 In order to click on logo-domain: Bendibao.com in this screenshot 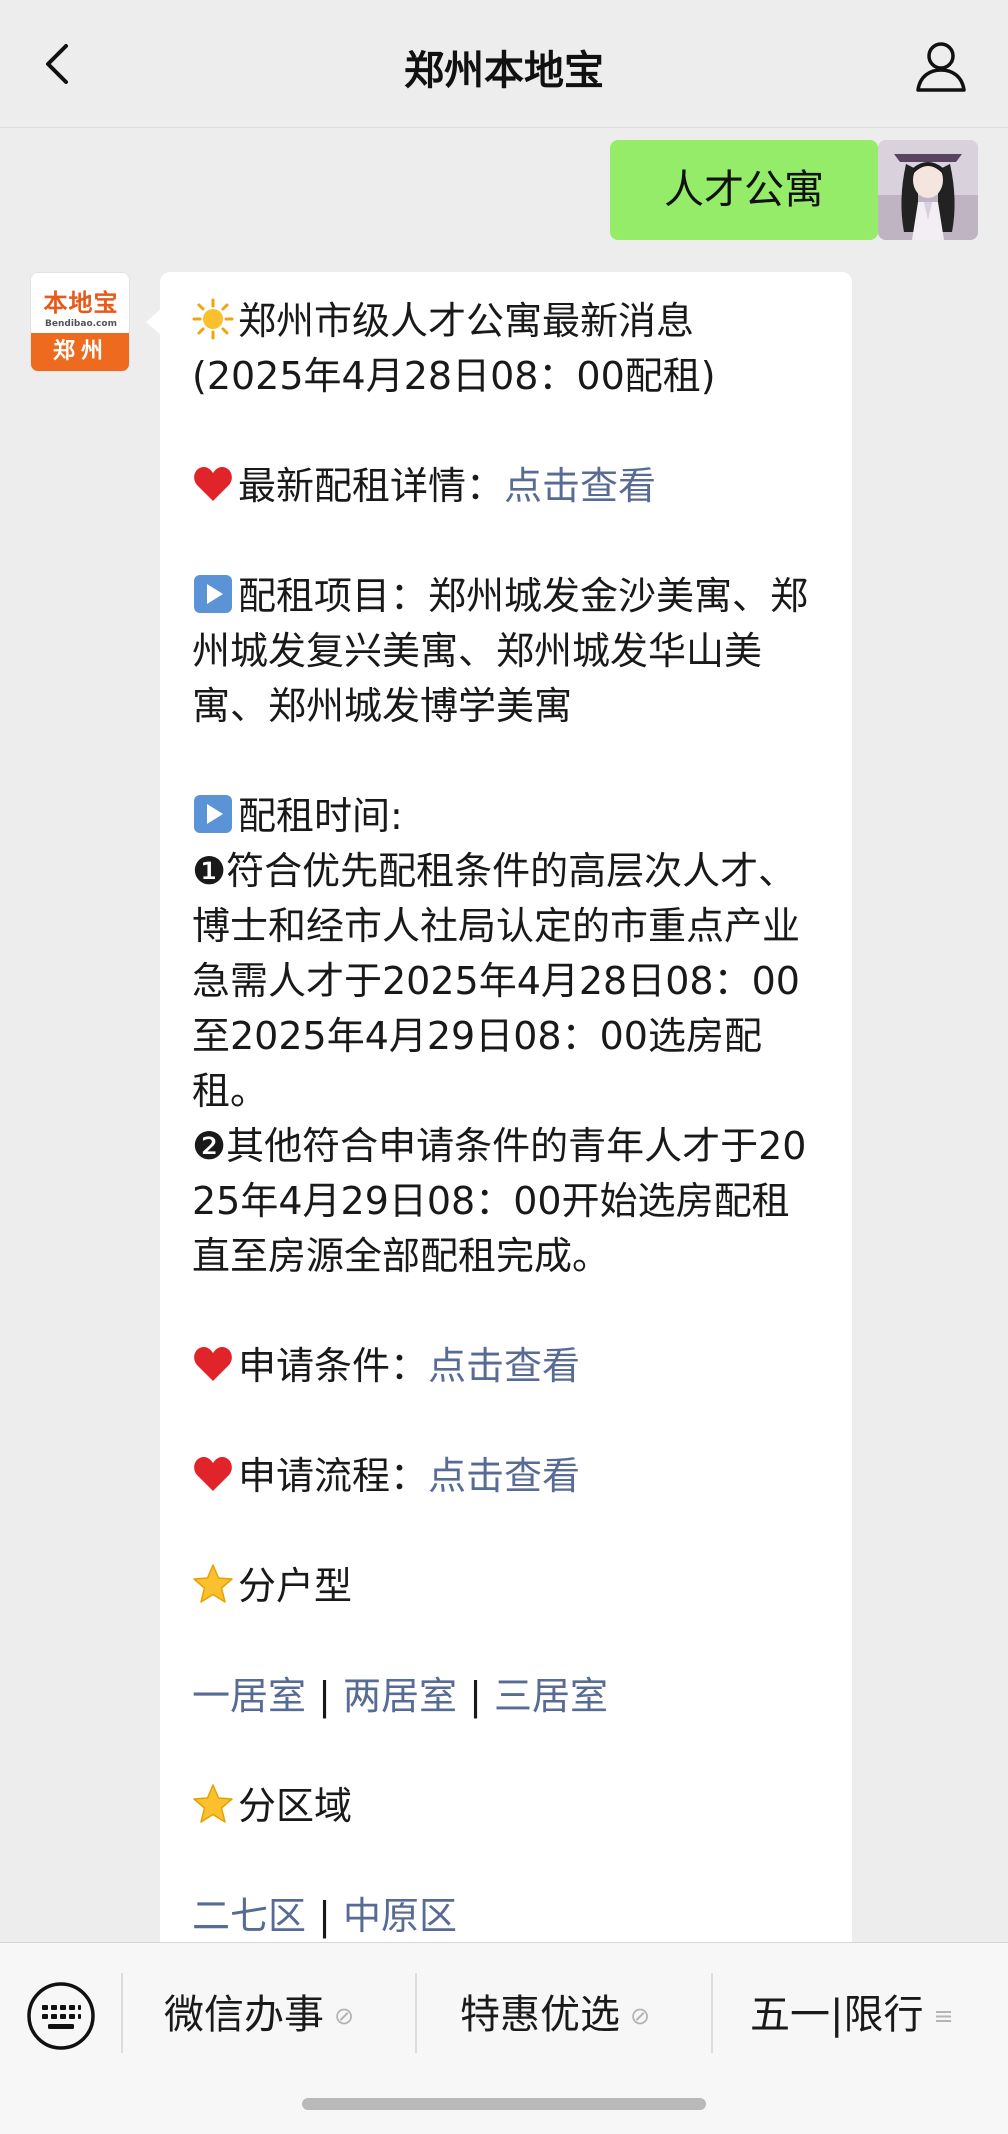, I will do `click(81, 324)`.